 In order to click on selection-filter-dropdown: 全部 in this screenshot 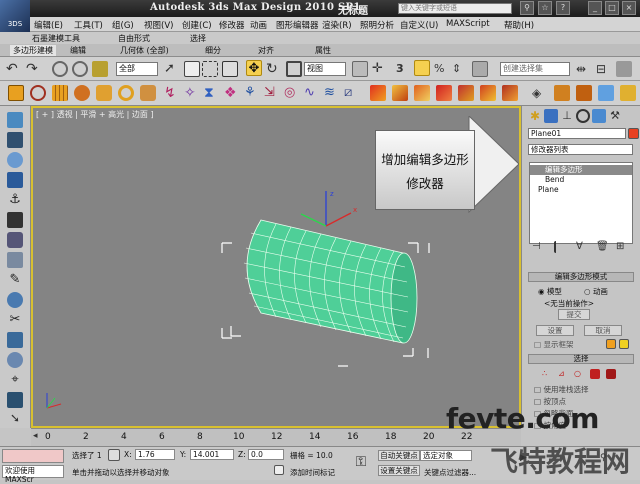, I will do `click(137, 69)`.